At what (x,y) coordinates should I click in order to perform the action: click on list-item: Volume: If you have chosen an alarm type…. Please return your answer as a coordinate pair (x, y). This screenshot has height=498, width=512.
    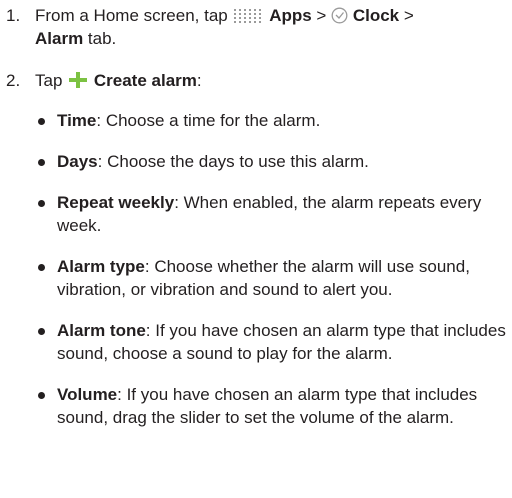
    Looking at the image, I should click on (272, 406).